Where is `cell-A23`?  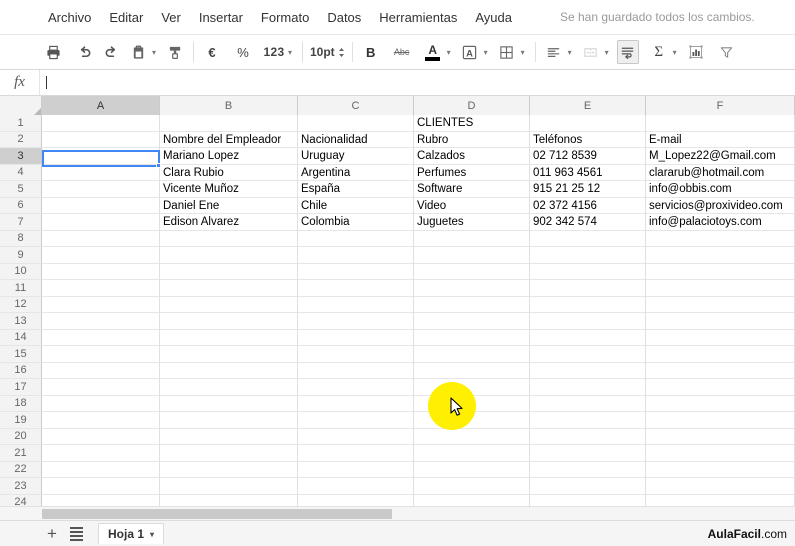
cell-A23 is located at coordinates (101, 486).